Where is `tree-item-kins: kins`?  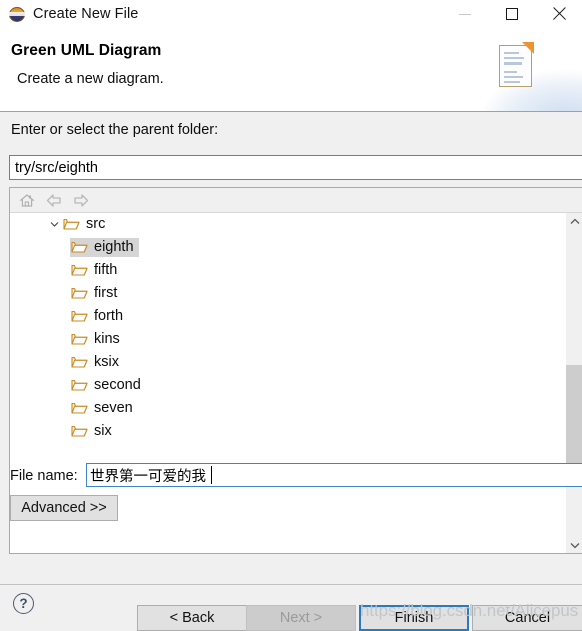 tree-item-kins: kins is located at coordinates (287, 339).